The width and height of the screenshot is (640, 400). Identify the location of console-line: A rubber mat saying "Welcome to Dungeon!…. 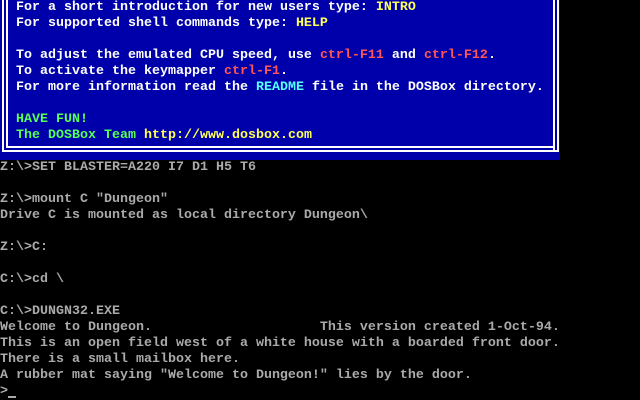
(236, 375).